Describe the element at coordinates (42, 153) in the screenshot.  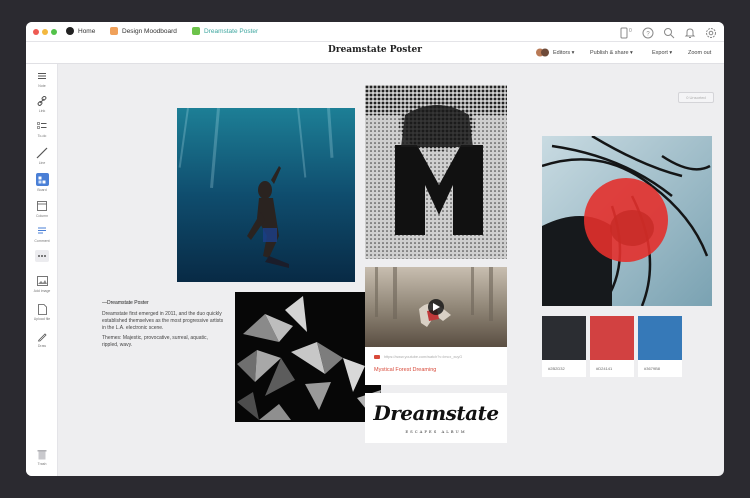
I see `line-icon` at that location.